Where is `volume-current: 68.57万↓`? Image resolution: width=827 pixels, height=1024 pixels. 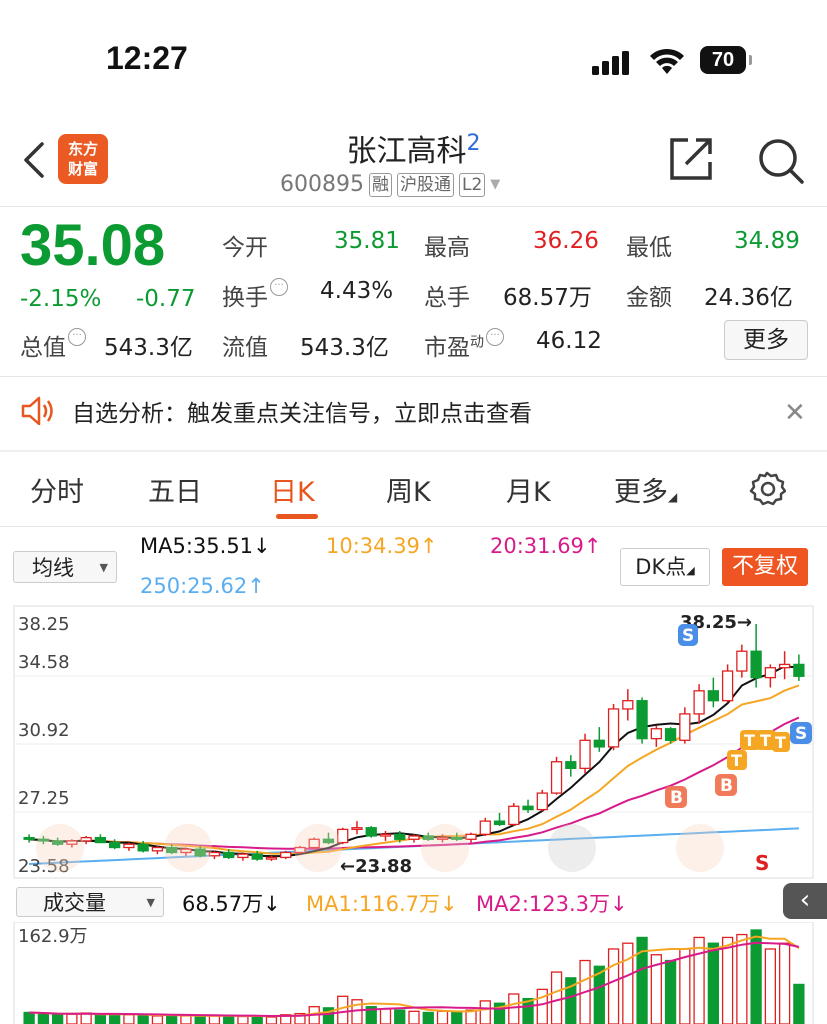 volume-current: 68.57万↓ is located at coordinates (231, 904).